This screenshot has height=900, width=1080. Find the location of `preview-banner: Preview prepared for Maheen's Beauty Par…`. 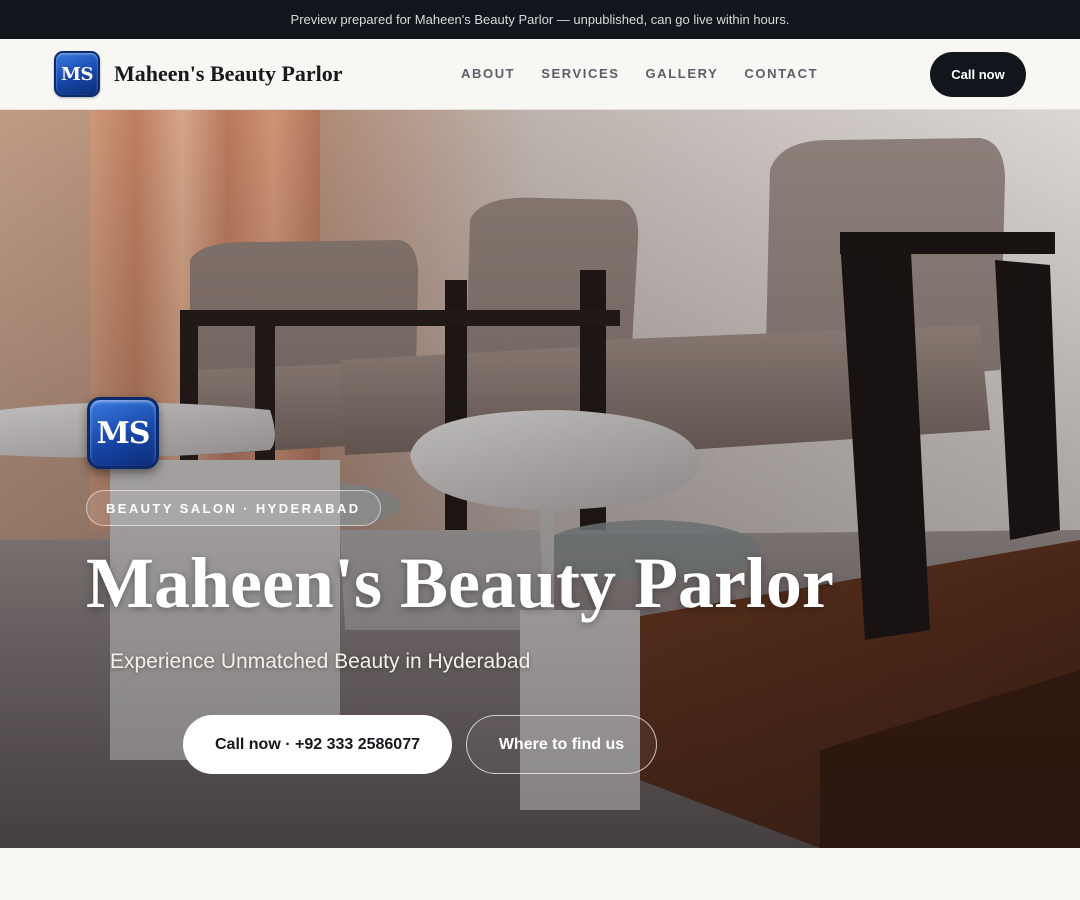

preview-banner: Preview prepared for Maheen's Beauty Par… is located at coordinates (540, 19).